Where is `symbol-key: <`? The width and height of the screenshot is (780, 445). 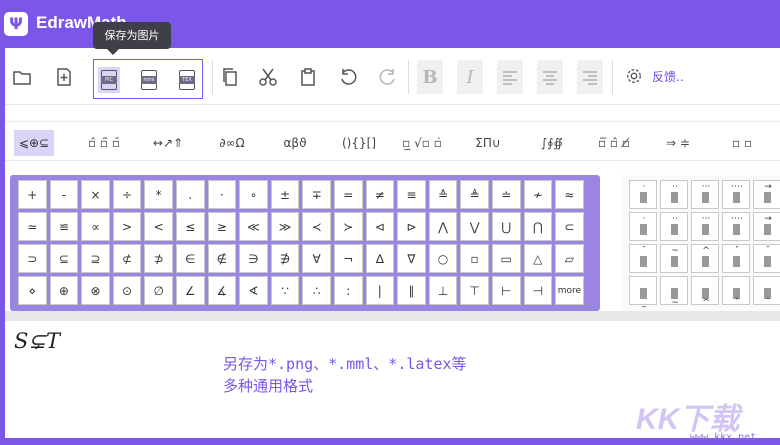 symbol-key: < is located at coordinates (158, 226).